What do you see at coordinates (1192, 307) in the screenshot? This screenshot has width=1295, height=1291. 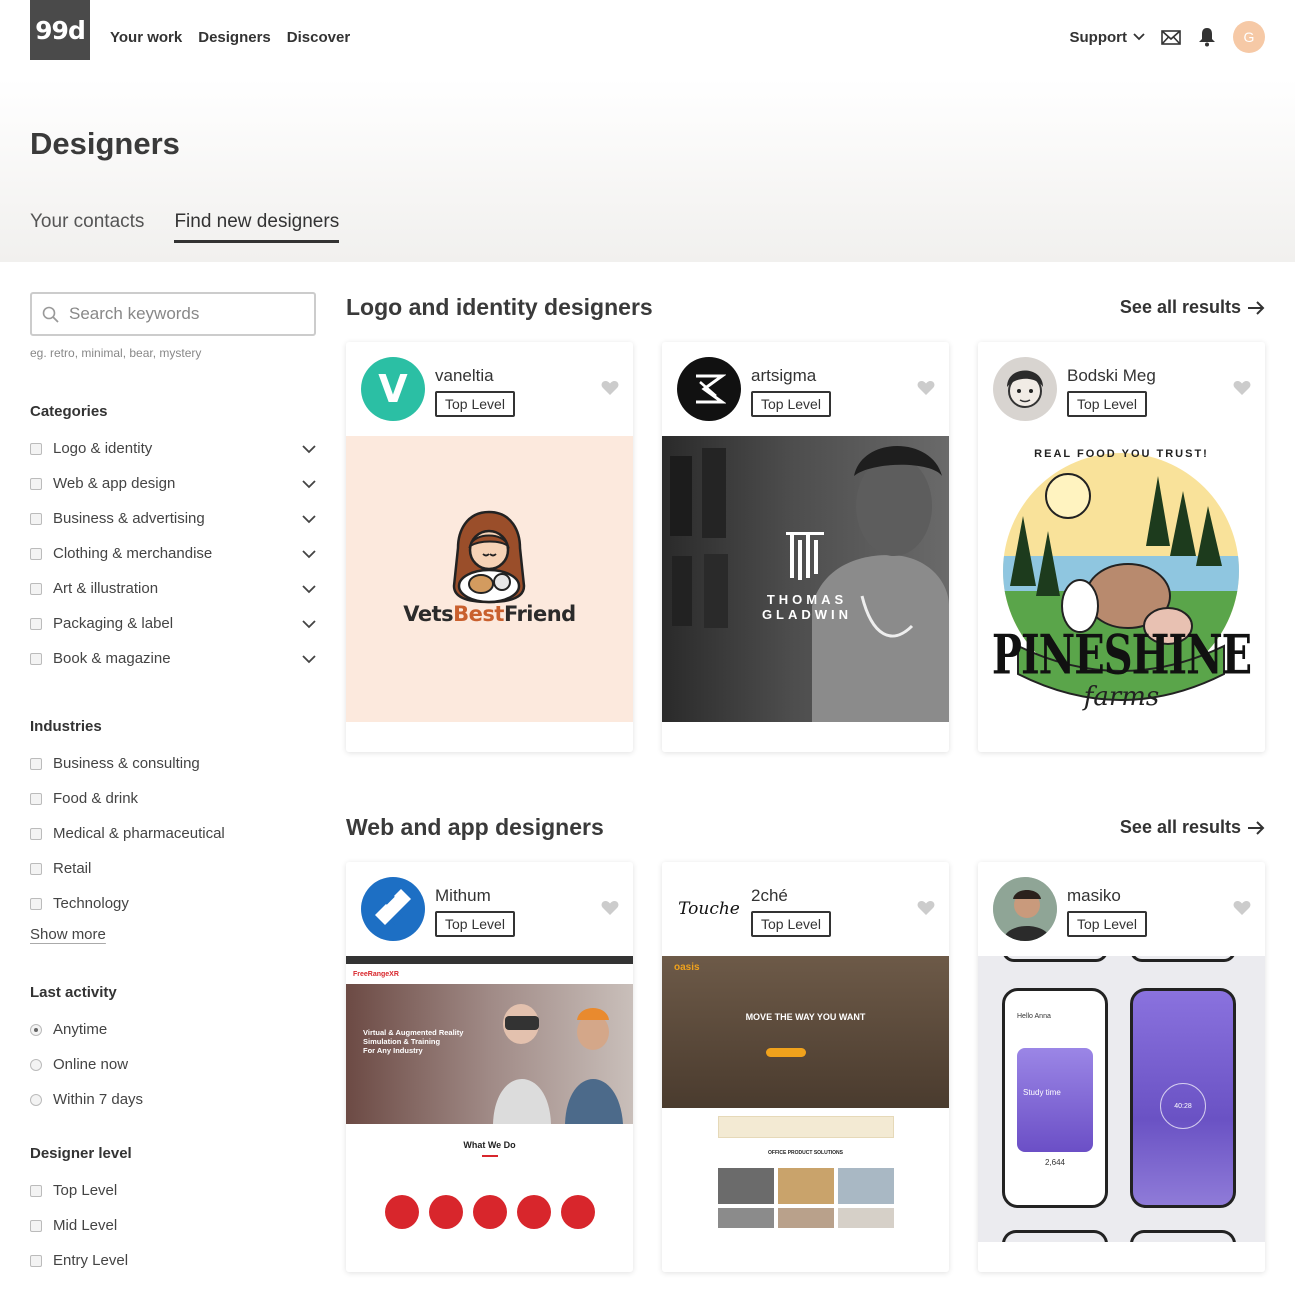 I see `see-all-logo-link: See all results` at bounding box center [1192, 307].